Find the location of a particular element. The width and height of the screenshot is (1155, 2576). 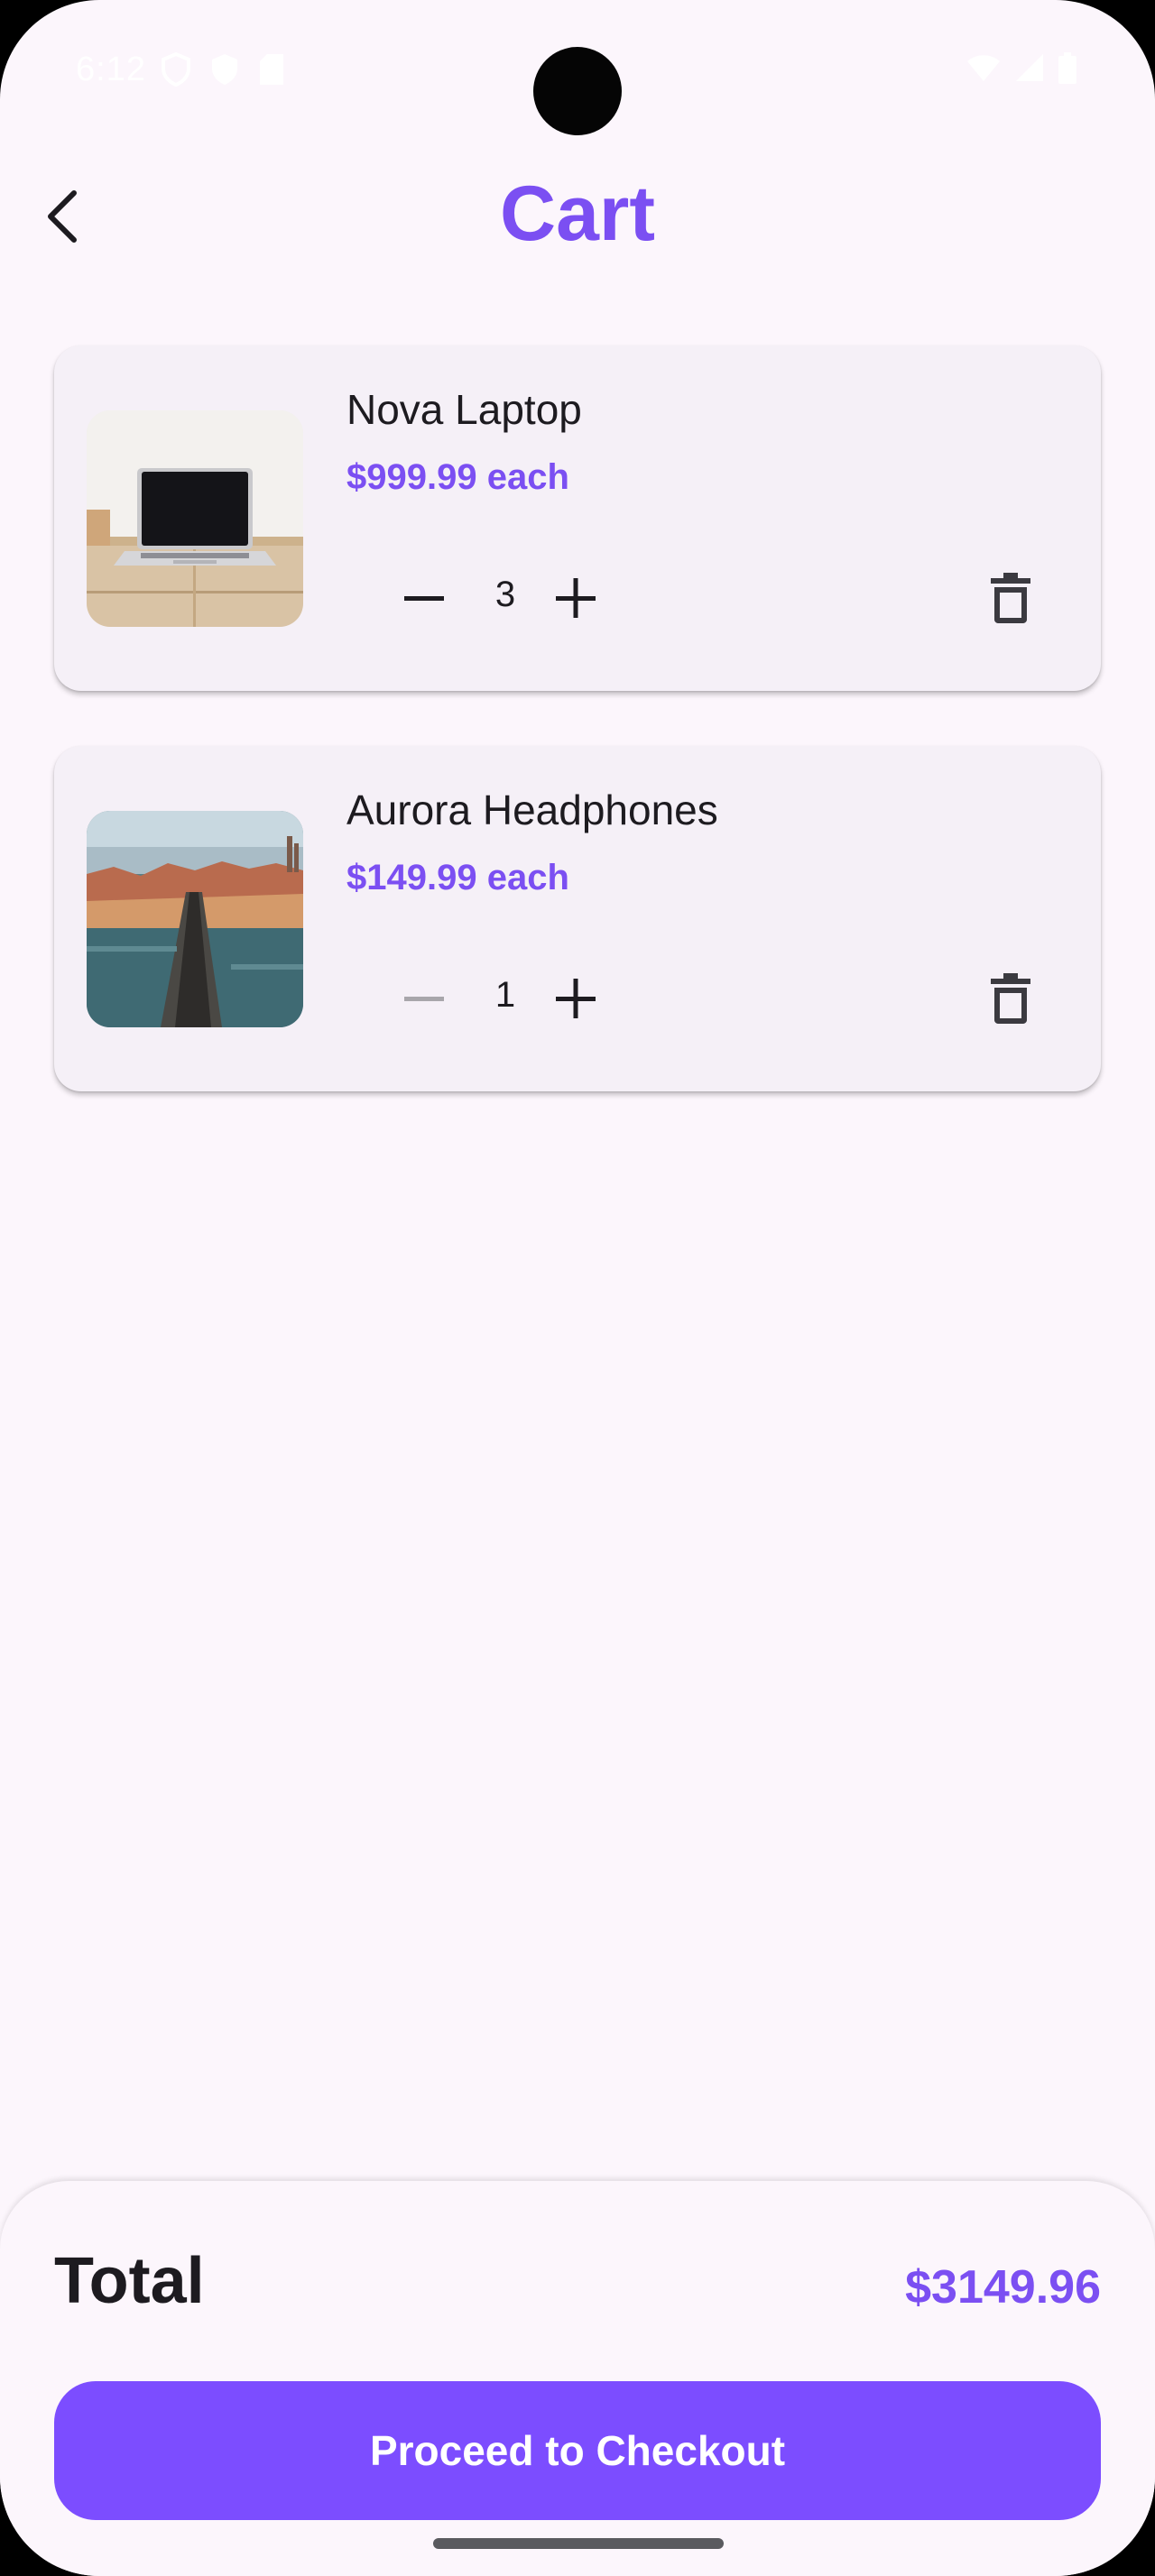

total-value: $3149.96 is located at coordinates (1003, 2287).